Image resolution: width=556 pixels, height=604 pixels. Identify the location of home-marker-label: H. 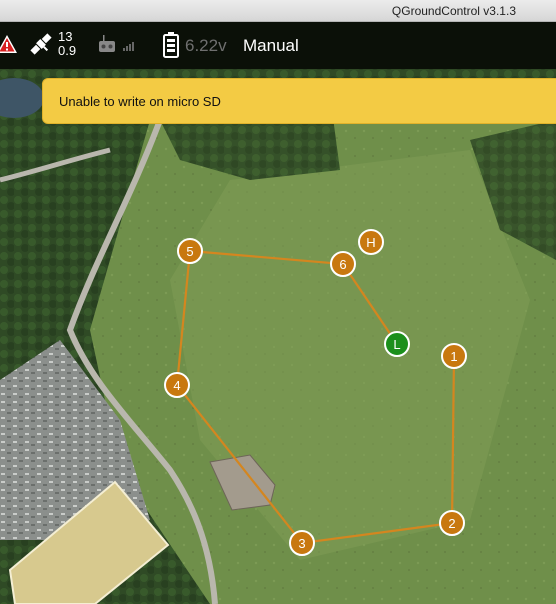
(370, 242).